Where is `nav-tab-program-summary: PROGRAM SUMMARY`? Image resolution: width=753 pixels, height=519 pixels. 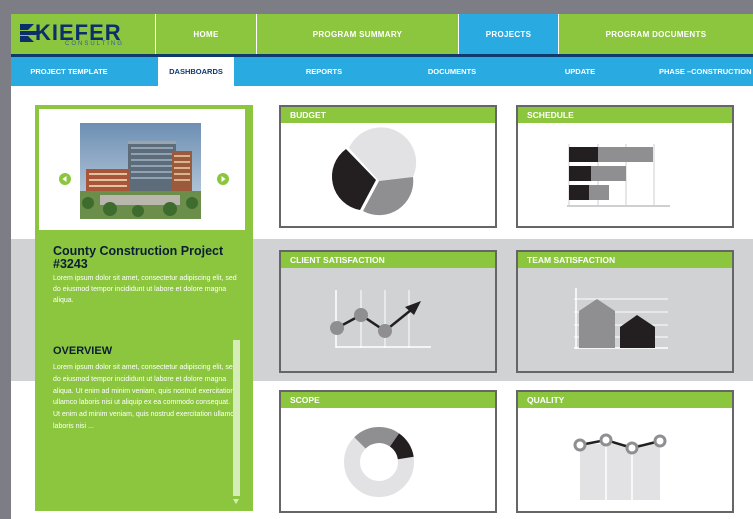
nav-tab-program-summary: PROGRAM SUMMARY is located at coordinates (357, 34).